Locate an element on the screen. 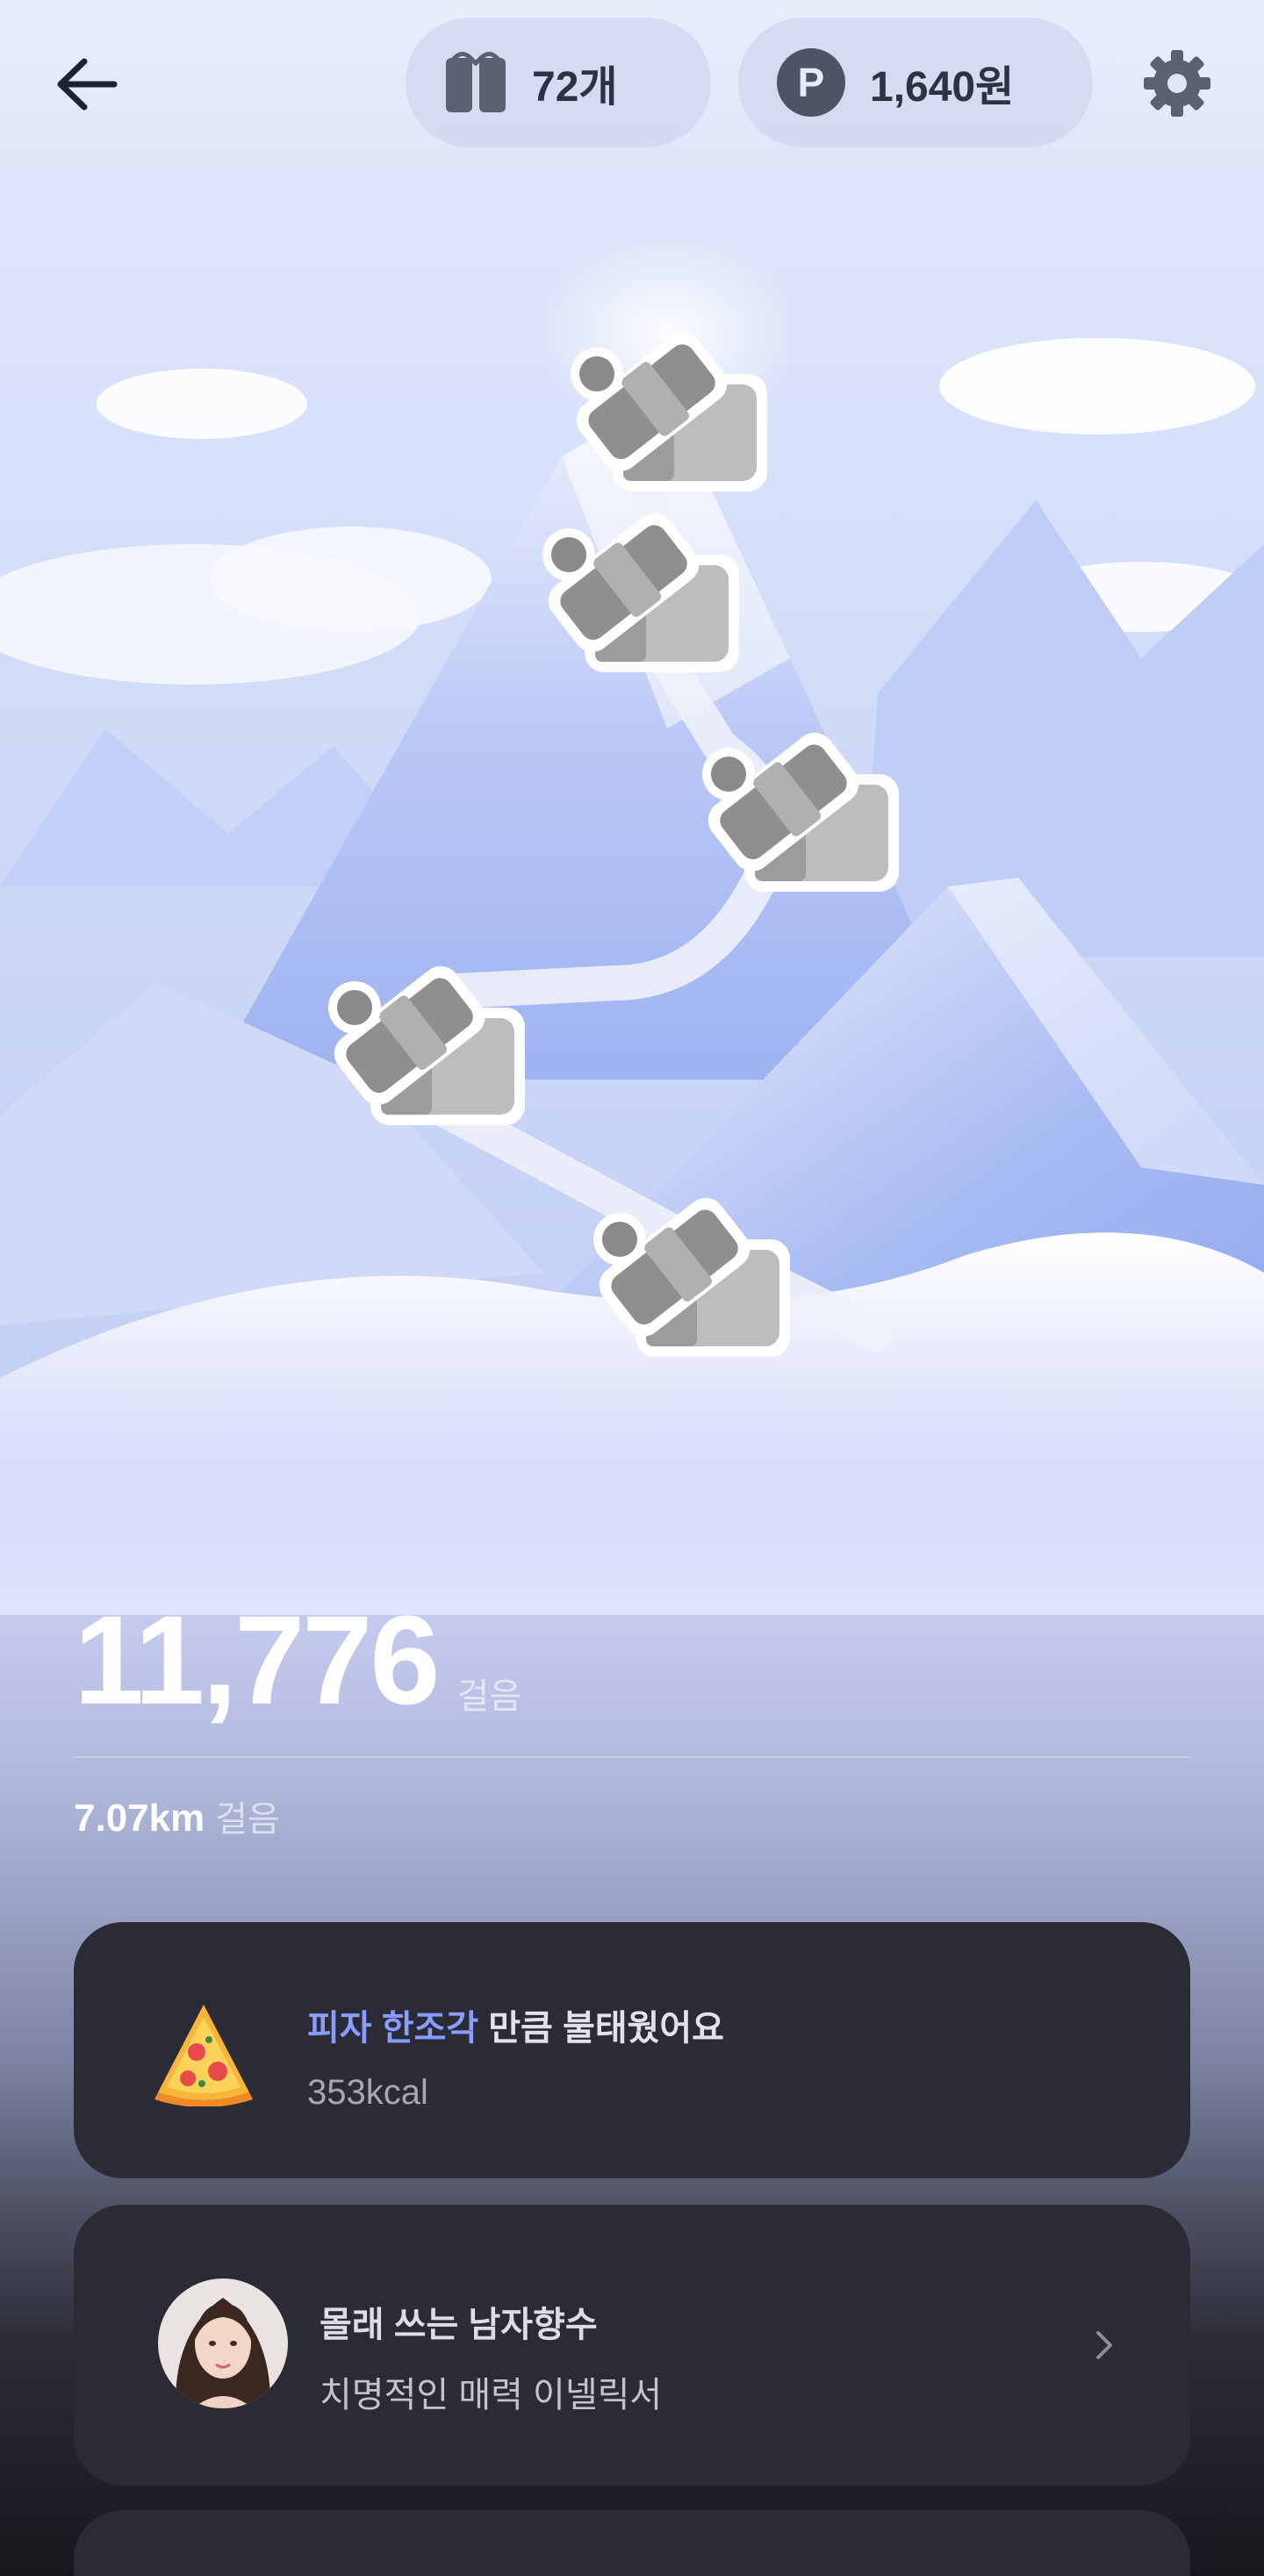  ad-subtitle: 치명적인 매력 이넬릭서 is located at coordinates (491, 2395).